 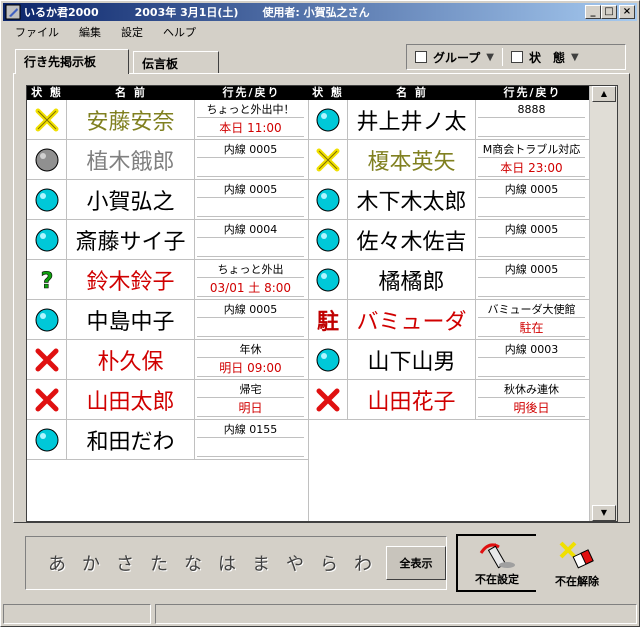 I want to click on person-name: 井上井ノ太, so click(x=412, y=120).